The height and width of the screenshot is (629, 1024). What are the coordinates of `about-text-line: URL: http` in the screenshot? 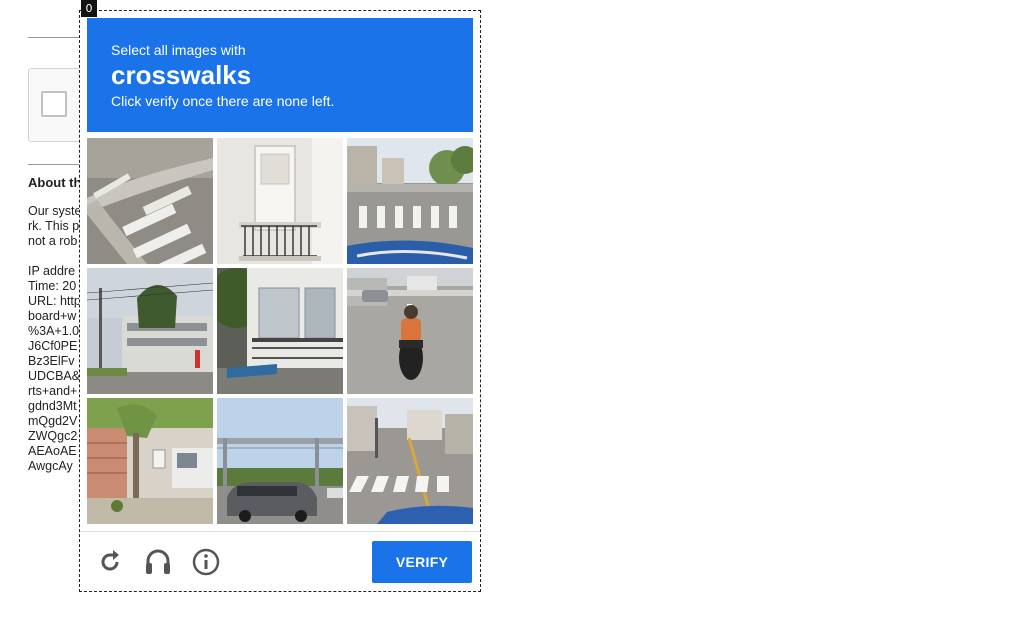 It's located at (54, 301).